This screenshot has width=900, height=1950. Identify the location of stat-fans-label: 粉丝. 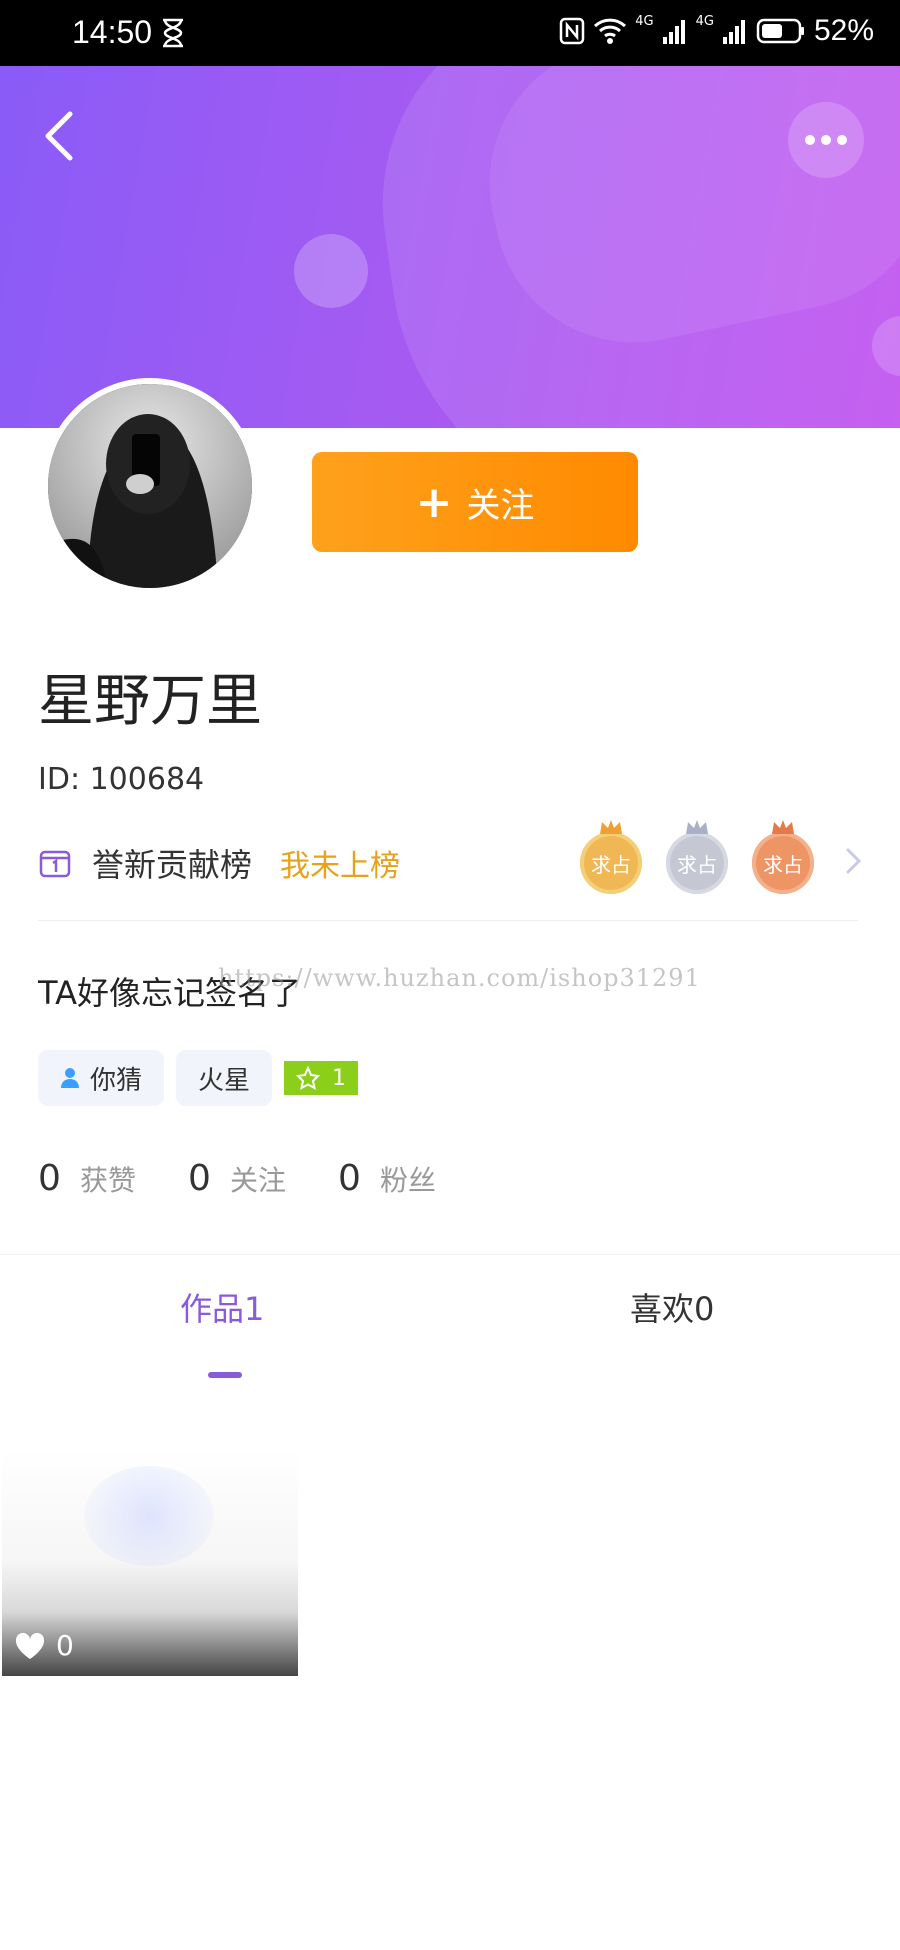
(408, 1180).